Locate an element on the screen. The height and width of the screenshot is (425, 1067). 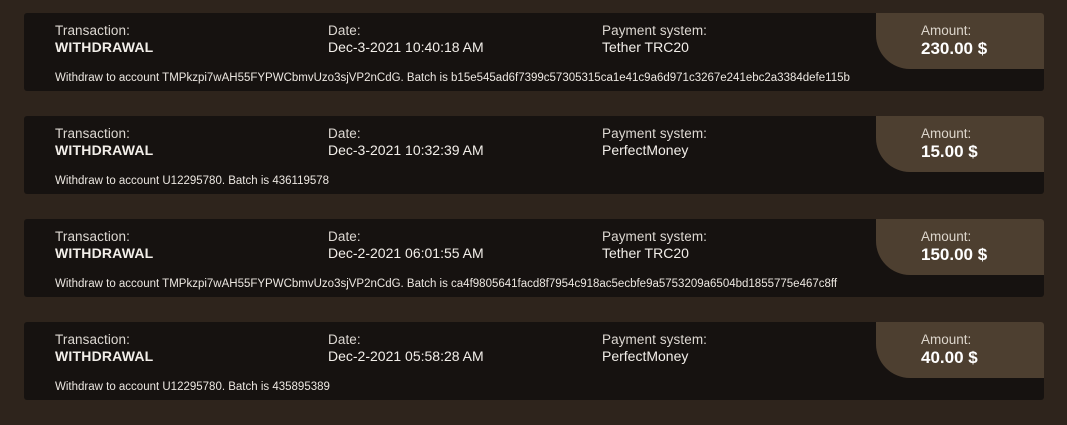
amount-badge: Amount: 230.00 $ is located at coordinates (960, 41).